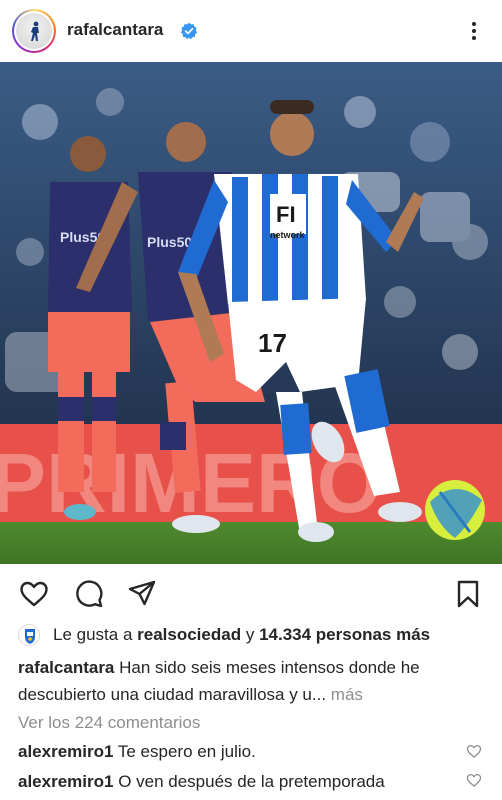 This screenshot has height=800, width=502. Describe the element at coordinates (272, 343) in the screenshot. I see `svg-text: 17` at that location.